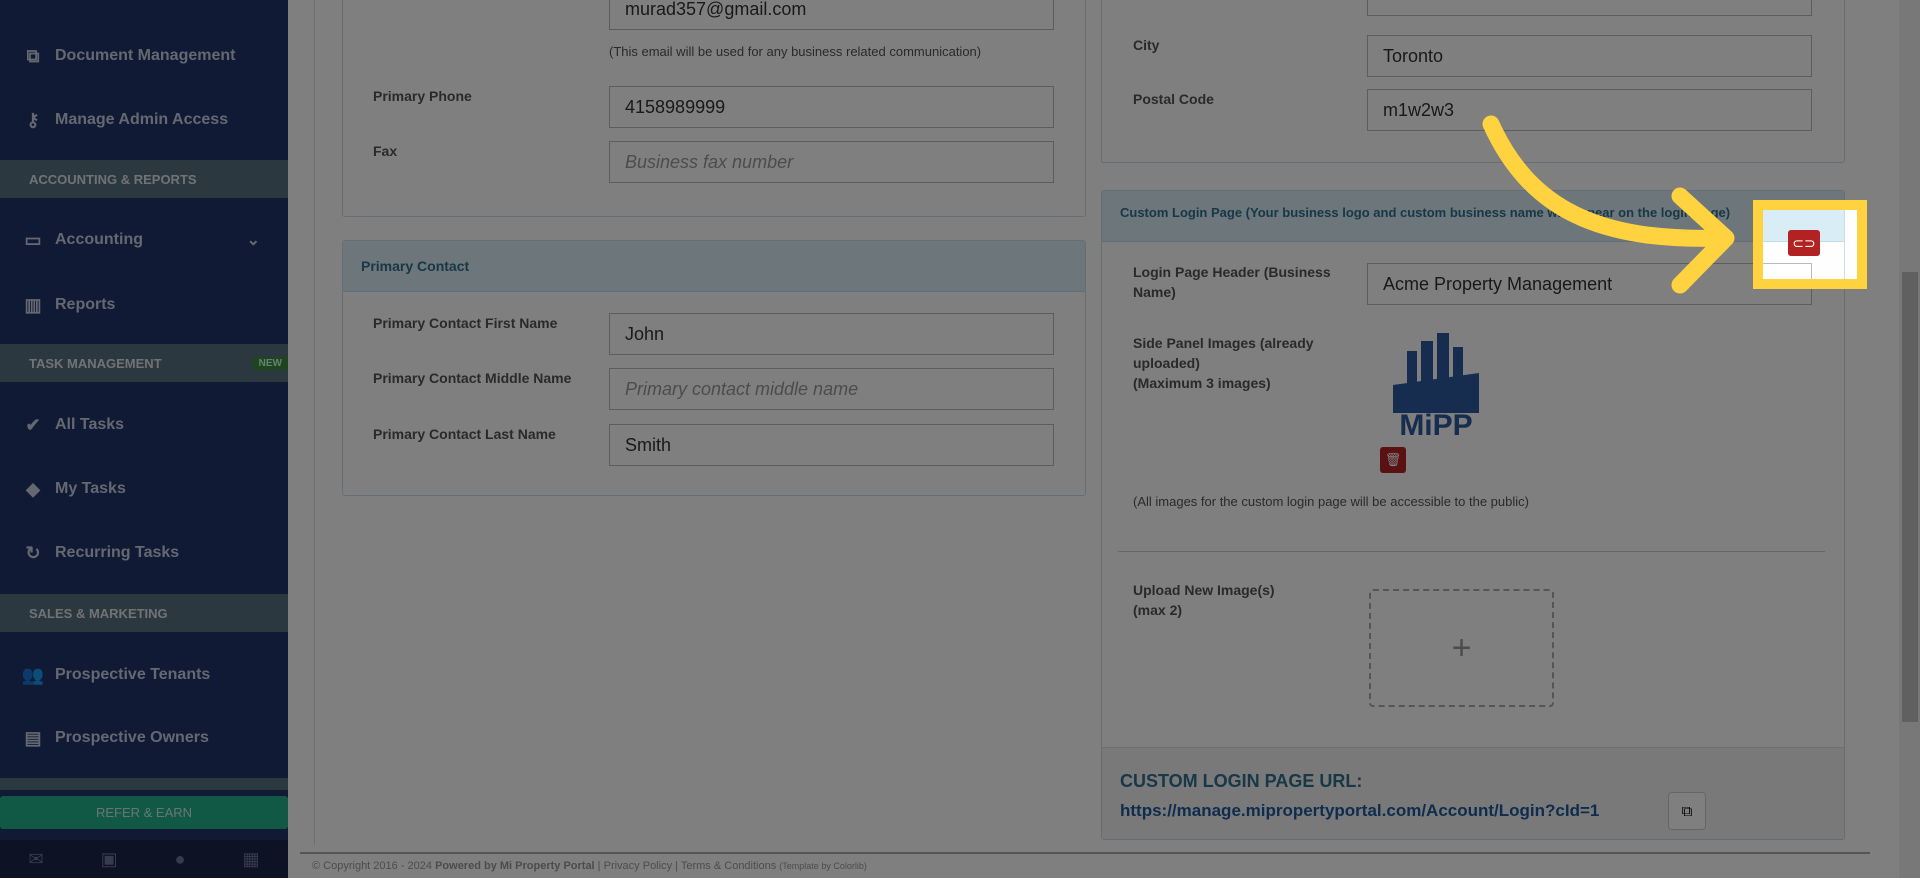 The height and width of the screenshot is (878, 1920). What do you see at coordinates (33, 239) in the screenshot?
I see `money-icon: ▭` at bounding box center [33, 239].